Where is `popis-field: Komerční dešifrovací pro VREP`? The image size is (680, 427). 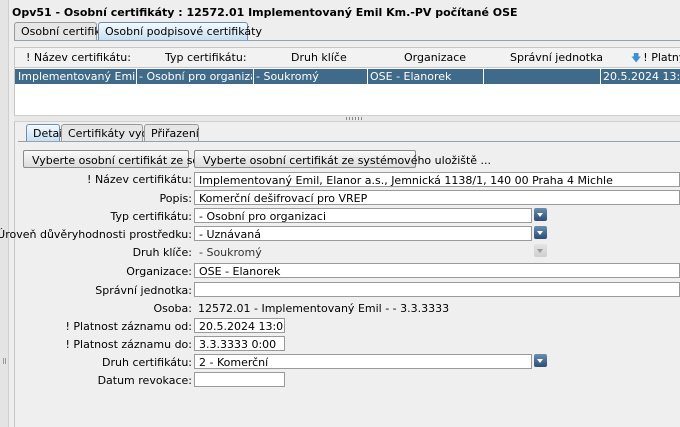 popis-field: Komerční dešifrovací pro VREP is located at coordinates (437, 197).